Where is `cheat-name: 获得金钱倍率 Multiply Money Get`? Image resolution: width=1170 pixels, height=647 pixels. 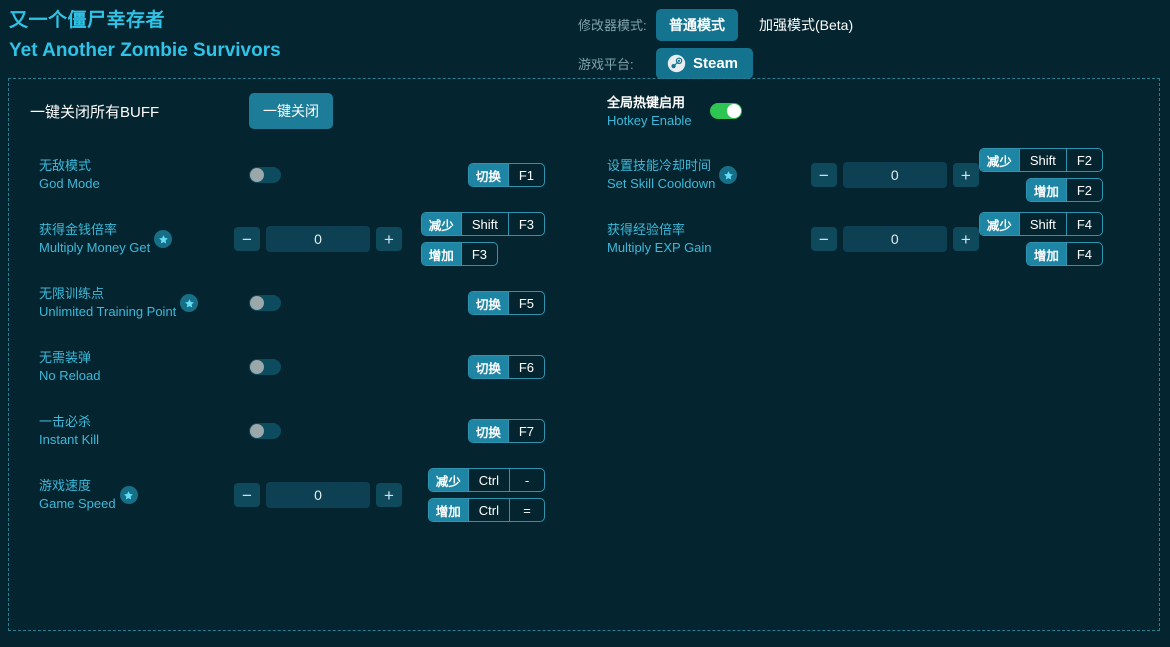 cheat-name: 获得金钱倍率 Multiply Money Get is located at coordinates (94, 239).